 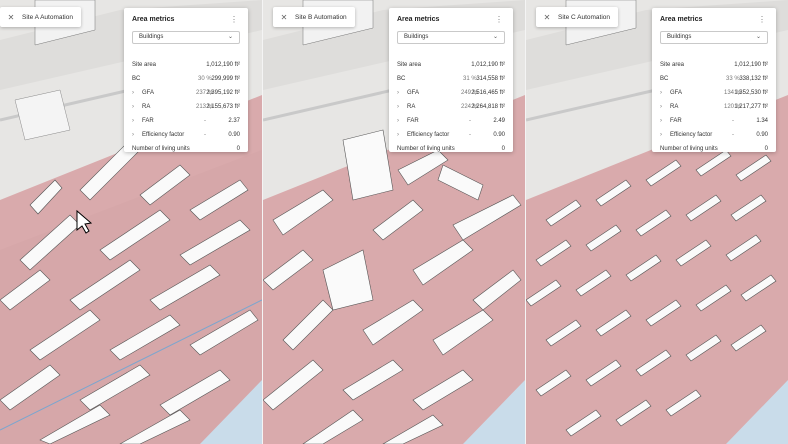 I want to click on bc-row: BC 31 % 314,558 ft², so click(x=451, y=80).